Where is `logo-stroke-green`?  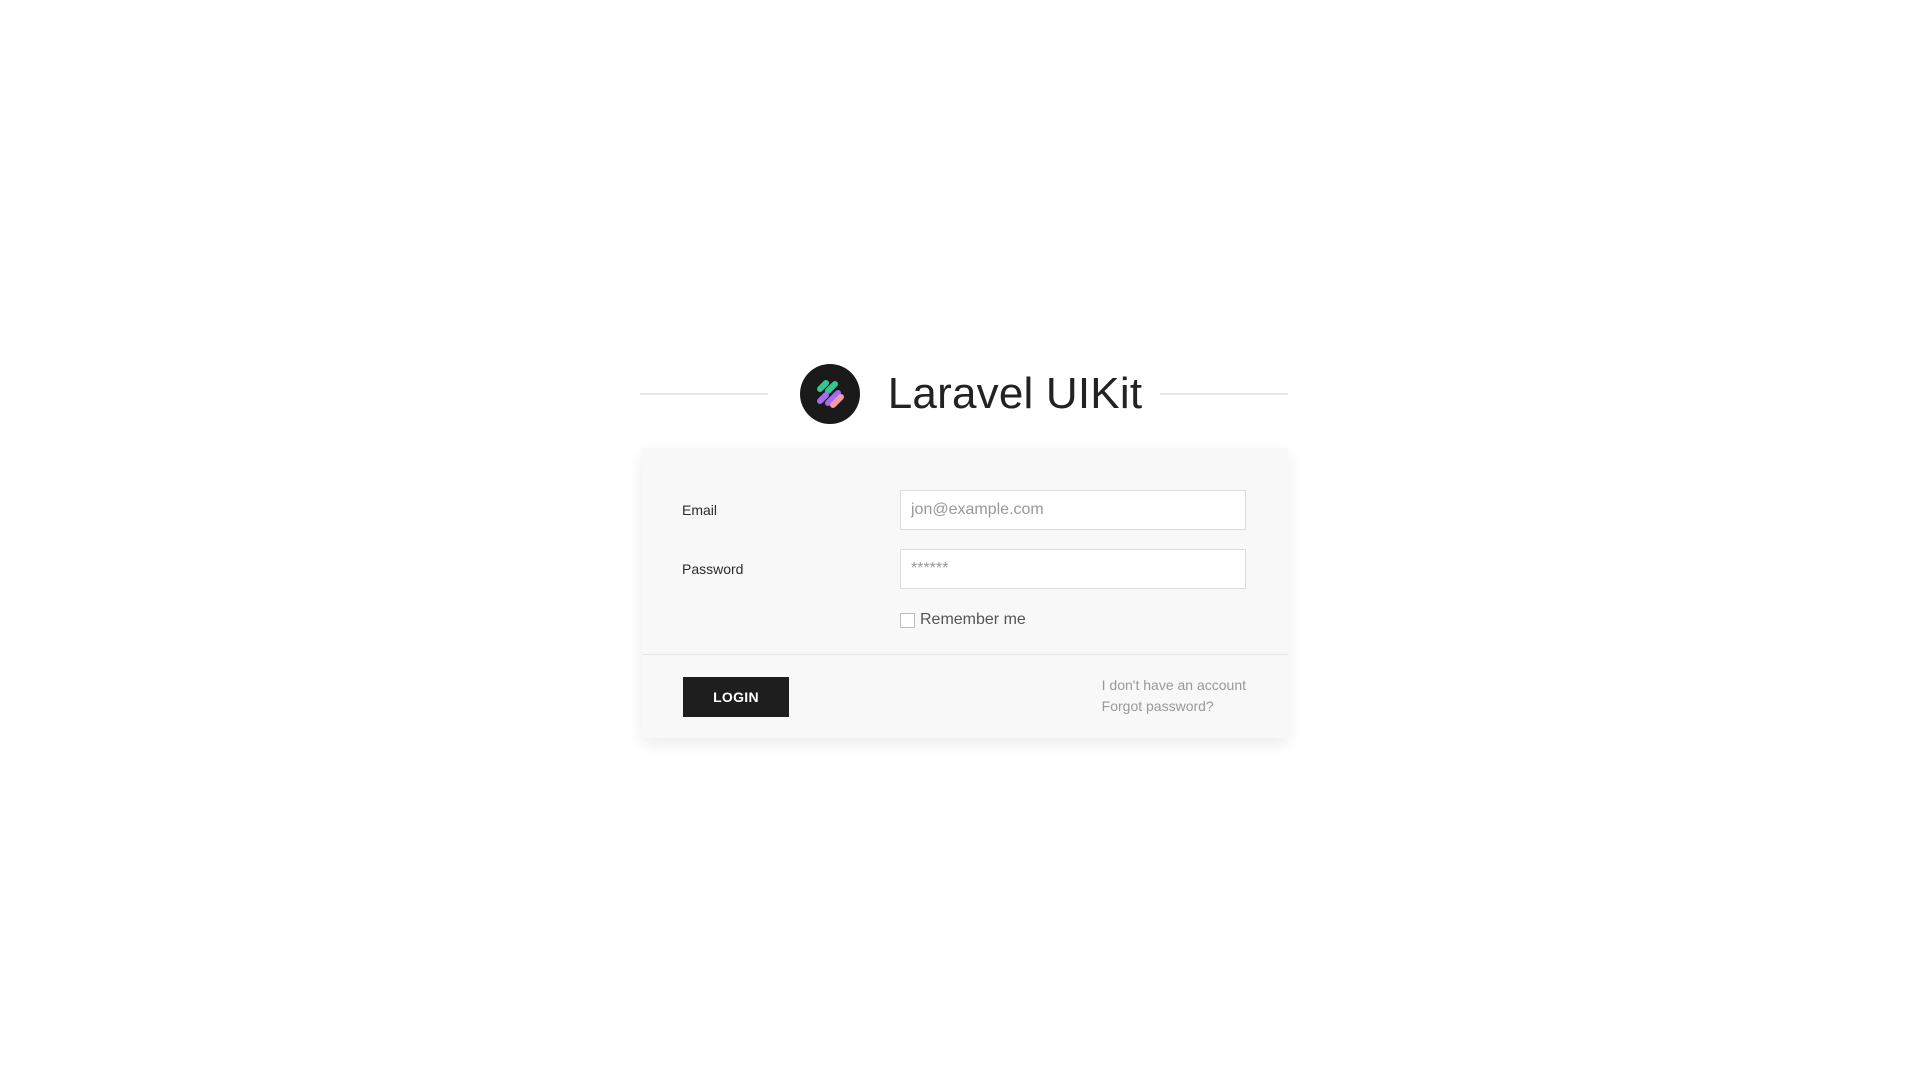 logo-stroke-green is located at coordinates (822, 386).